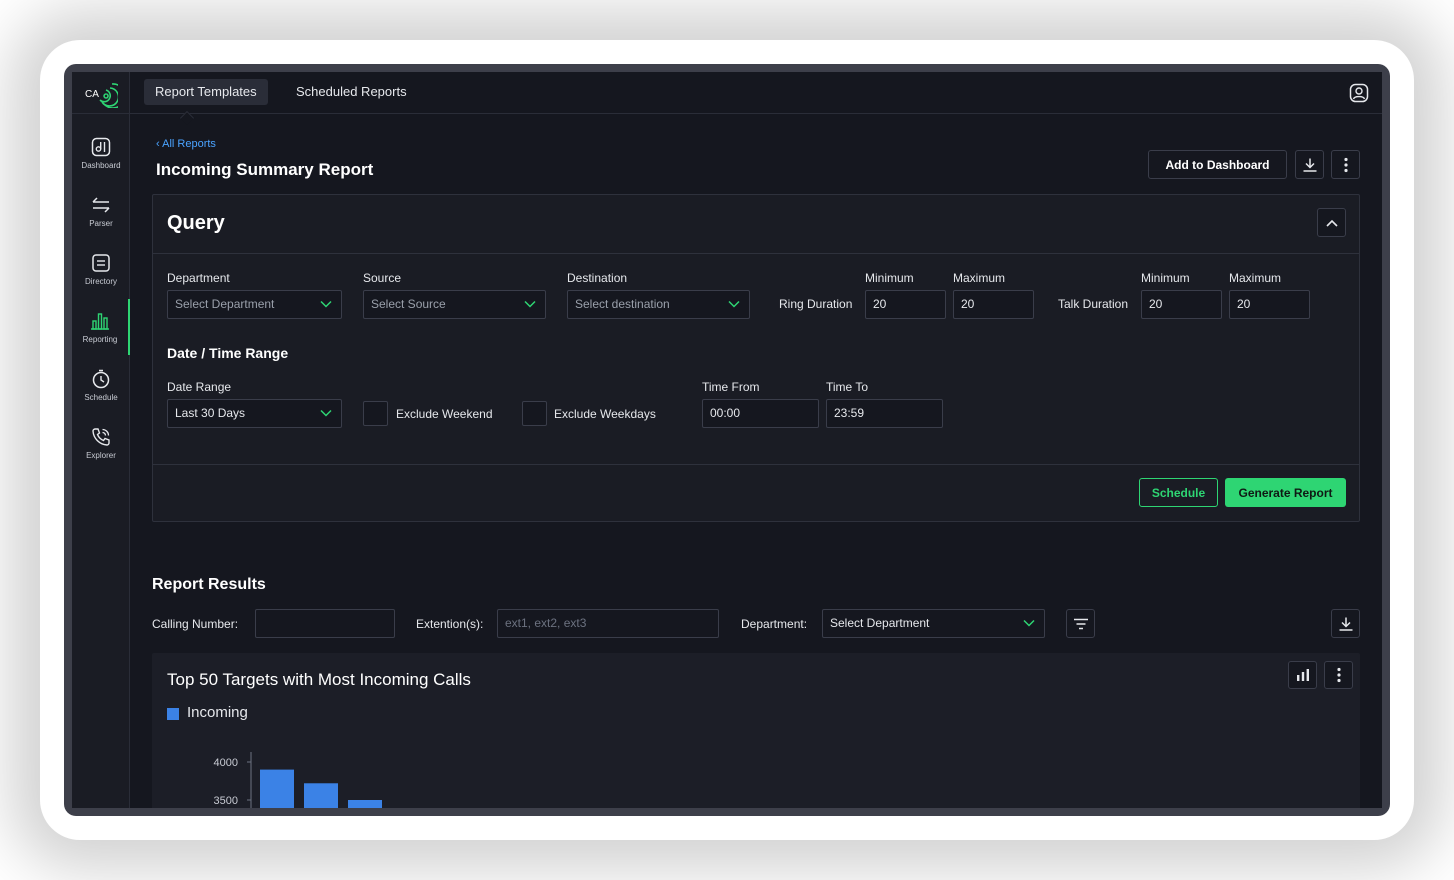  Describe the element at coordinates (608, 623) in the screenshot. I see `extensions-input: ext1, ext2, ext3` at that location.